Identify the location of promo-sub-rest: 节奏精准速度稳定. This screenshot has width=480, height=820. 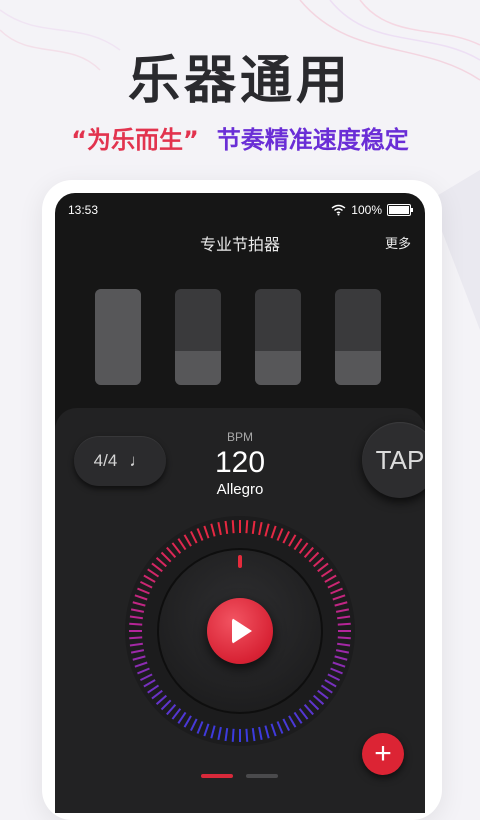
(312, 140).